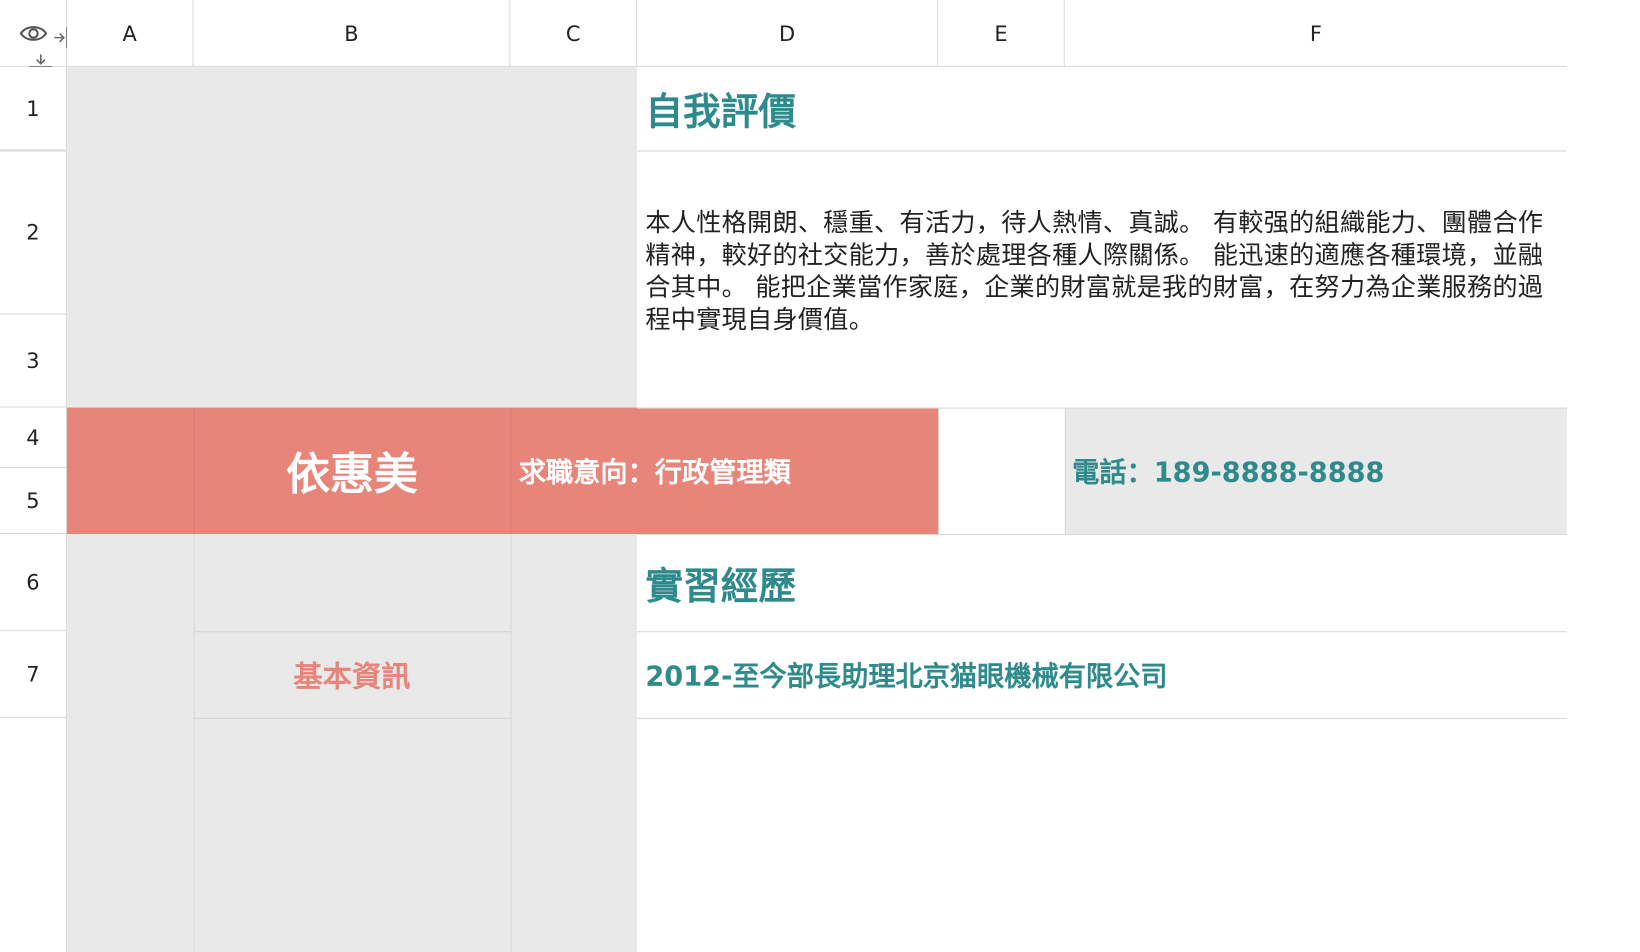 The image size is (1640, 952). What do you see at coordinates (1318, 471) in the screenshot?
I see `phone-cell: 電話：189-8888-8888` at bounding box center [1318, 471].